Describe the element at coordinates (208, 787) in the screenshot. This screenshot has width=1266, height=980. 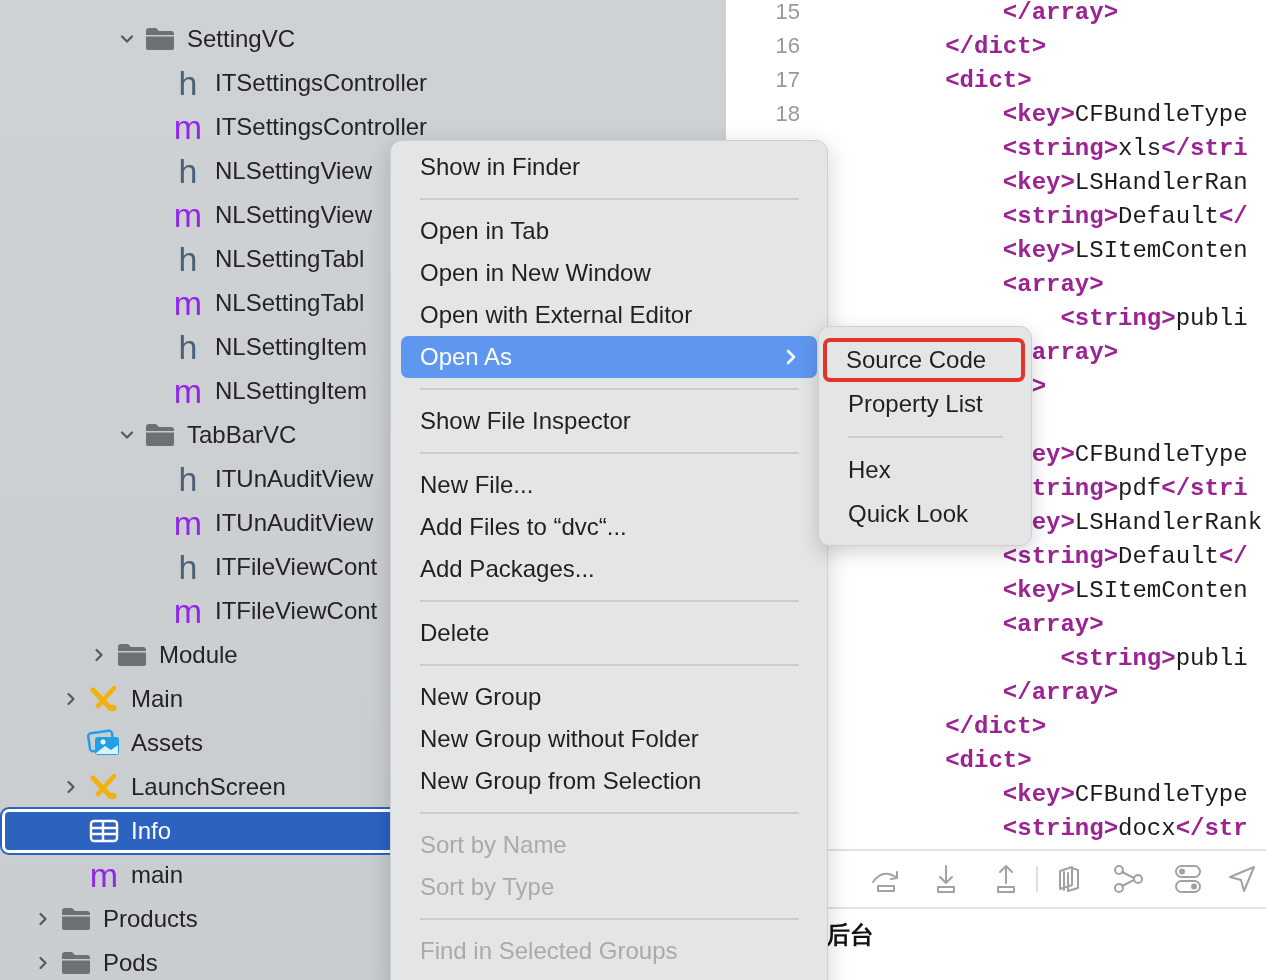
I see `file-name: LaunchScreen` at that location.